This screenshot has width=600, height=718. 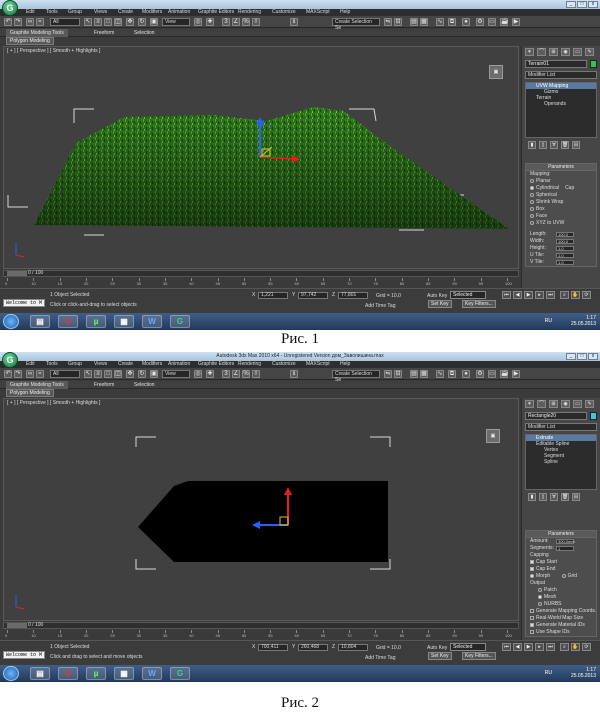 What do you see at coordinates (261, 634) in the screenshot?
I see `track-bar: 0 10 15 20 25 30 35 40 45 50 55 60 65 70 75 80 85 90 95 100` at bounding box center [261, 634].